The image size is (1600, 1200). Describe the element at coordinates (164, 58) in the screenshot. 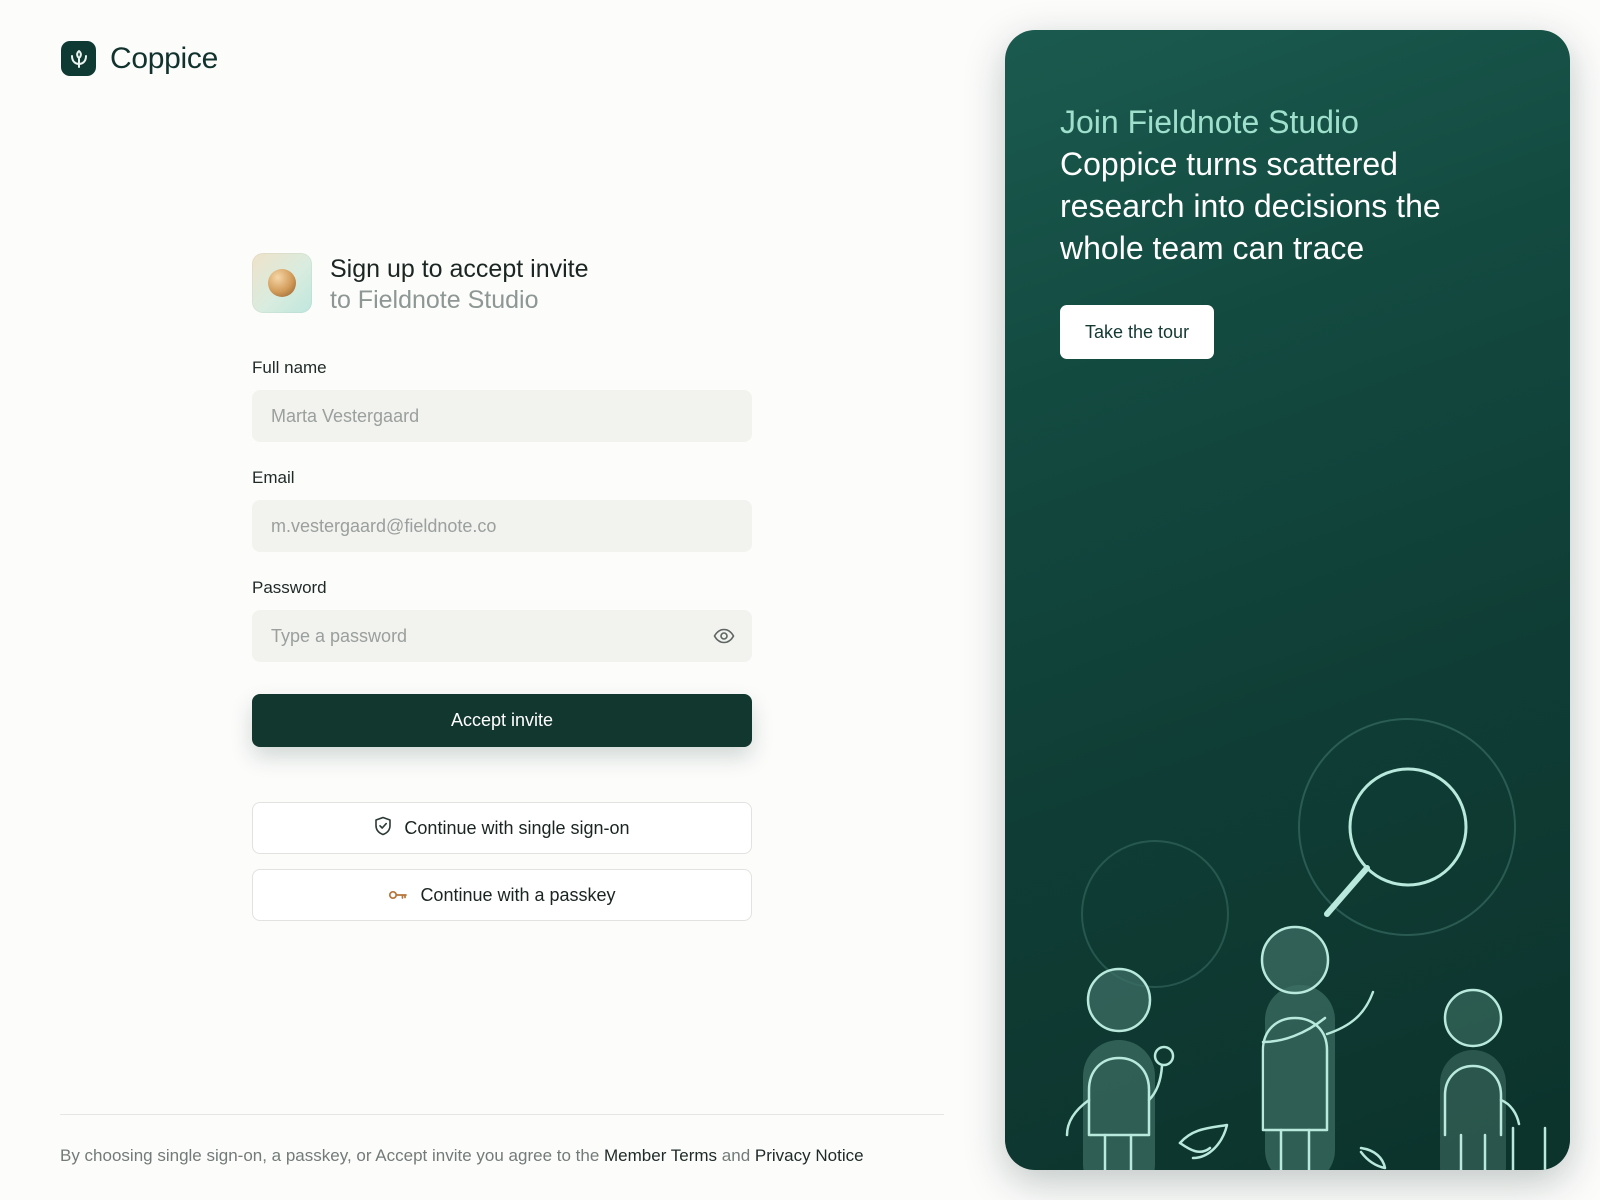

I see `brand-name: Coppice` at that location.